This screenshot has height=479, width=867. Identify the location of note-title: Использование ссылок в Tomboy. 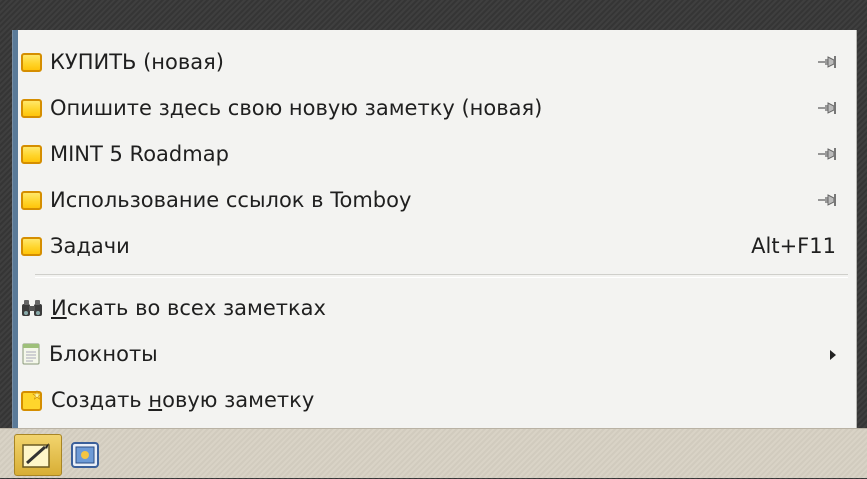
(231, 200).